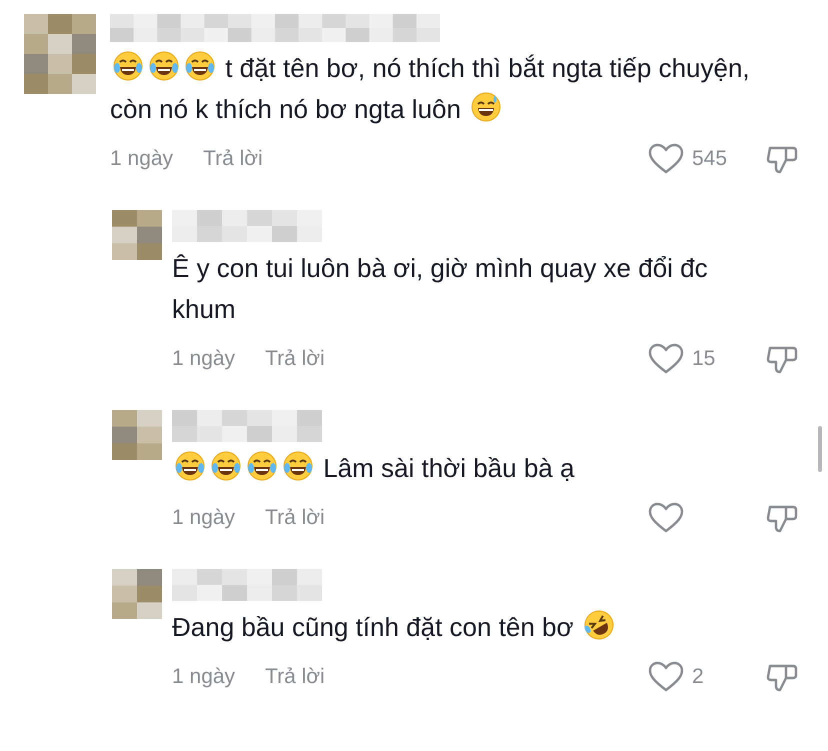  Describe the element at coordinates (704, 358) in the screenshot. I see `like-count: 15` at that location.